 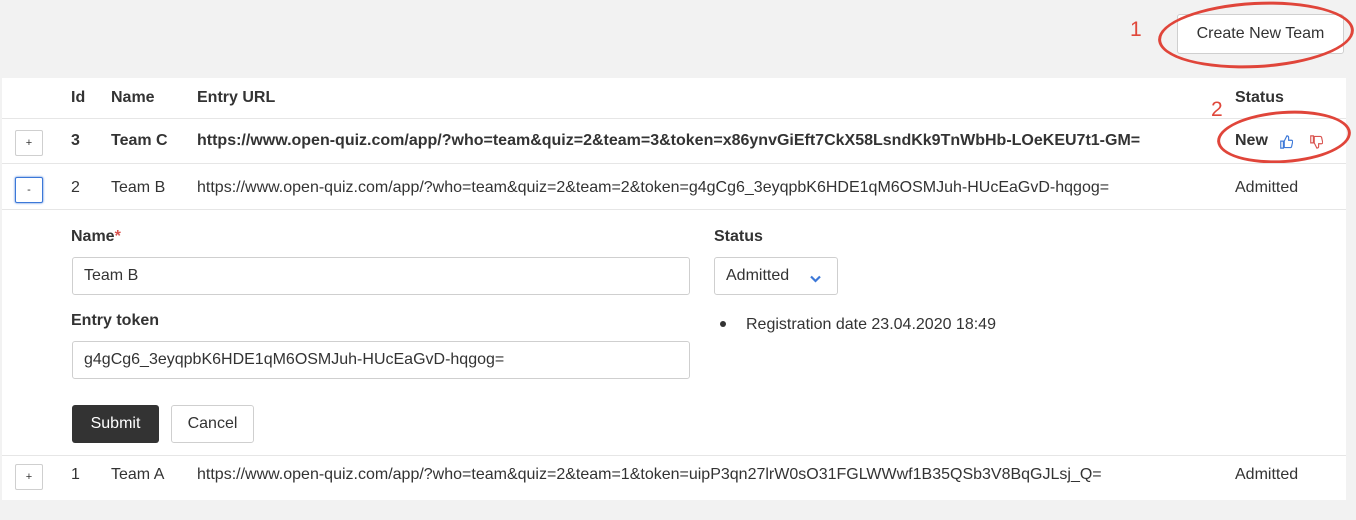 What do you see at coordinates (138, 474) in the screenshot?
I see `row-name: Team A` at bounding box center [138, 474].